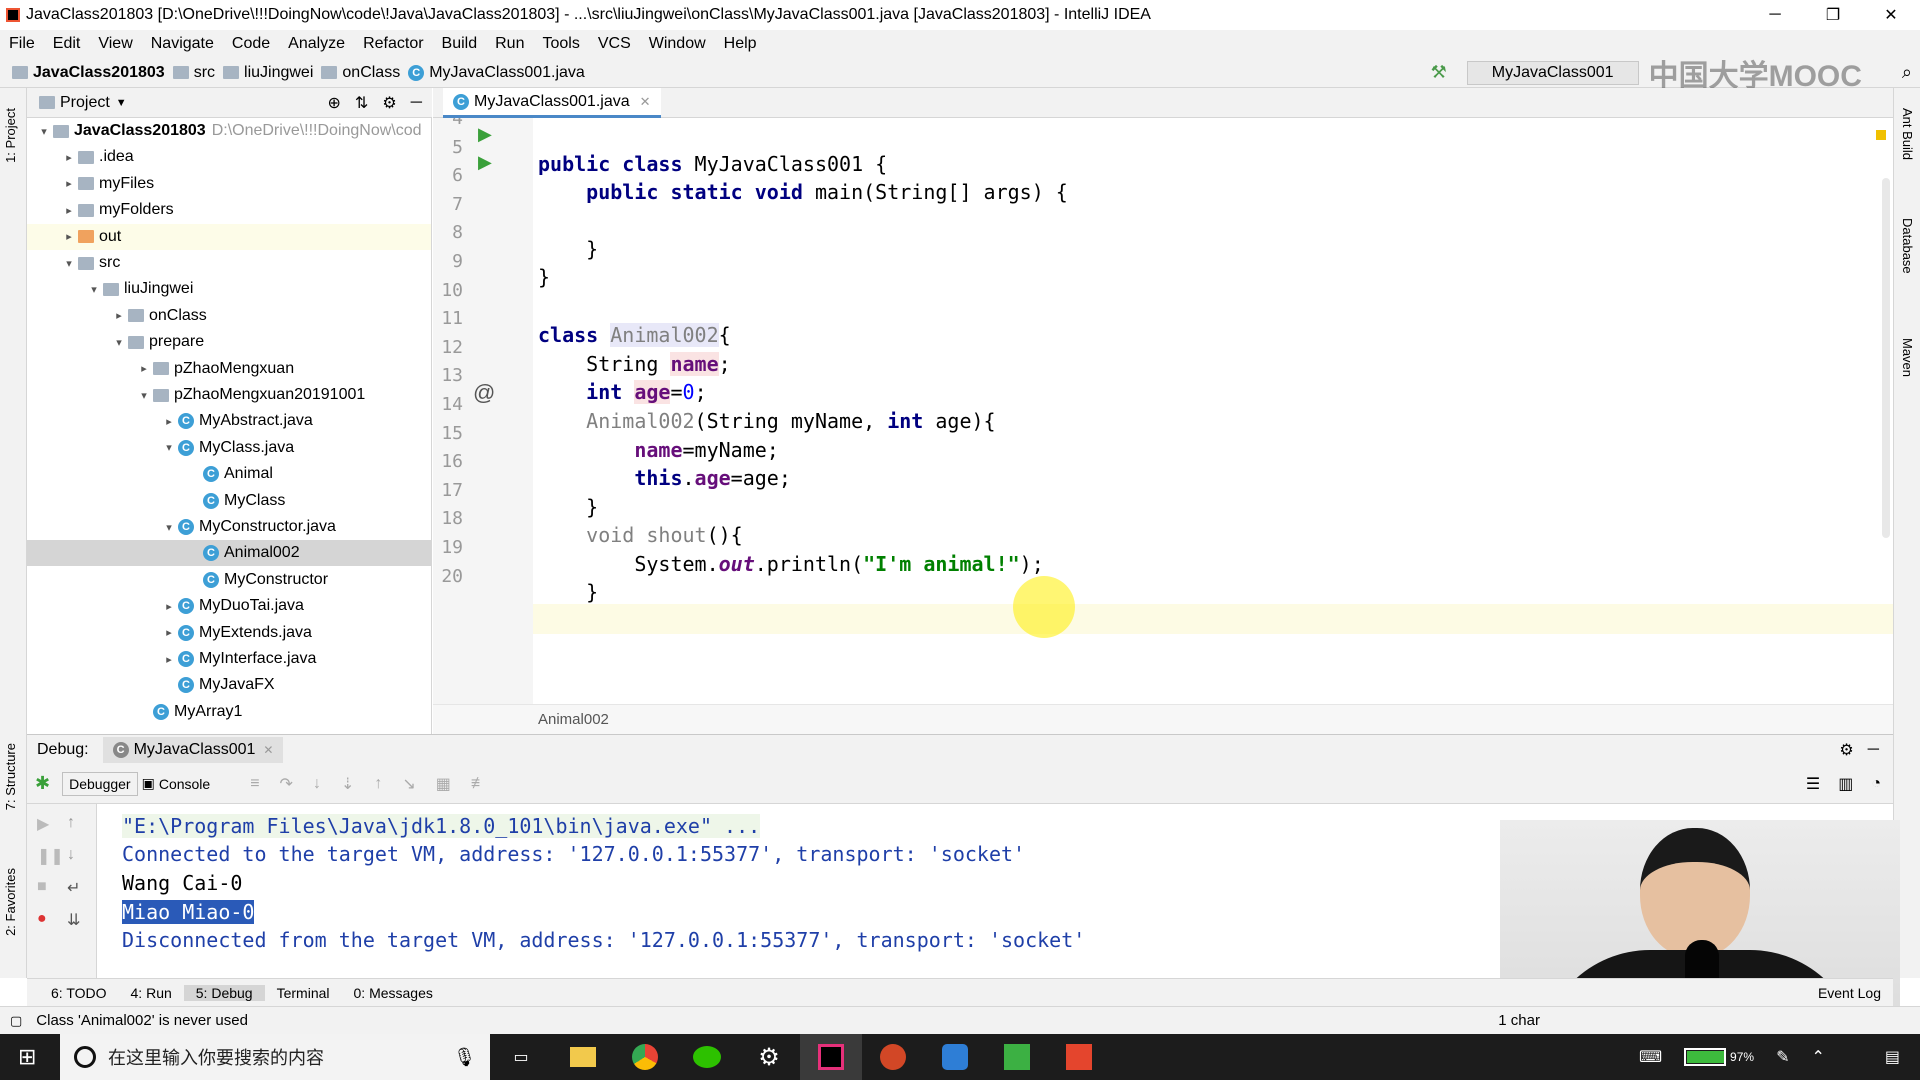 Image resolution: width=1920 pixels, height=1080 pixels. Describe the element at coordinates (378, 784) in the screenshot. I see `step-out-icon: ↑` at that location.